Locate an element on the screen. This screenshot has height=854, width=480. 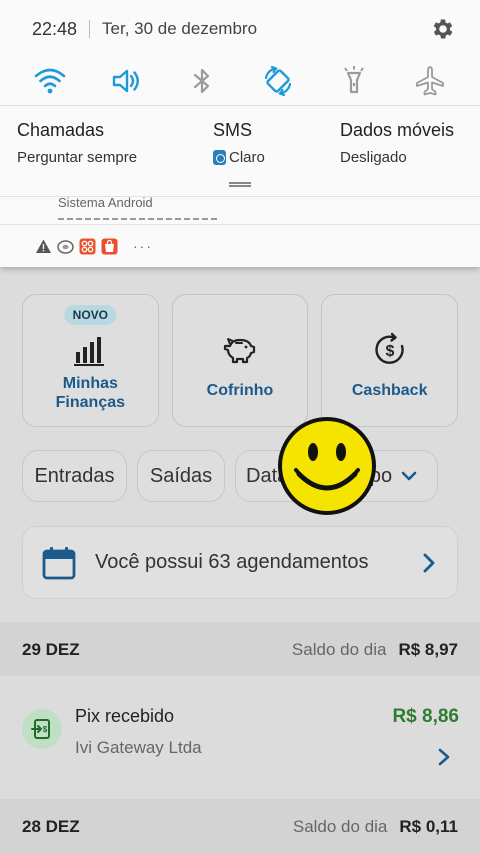
day-balance-value: R$ 0,11 is located at coordinates (428, 826).